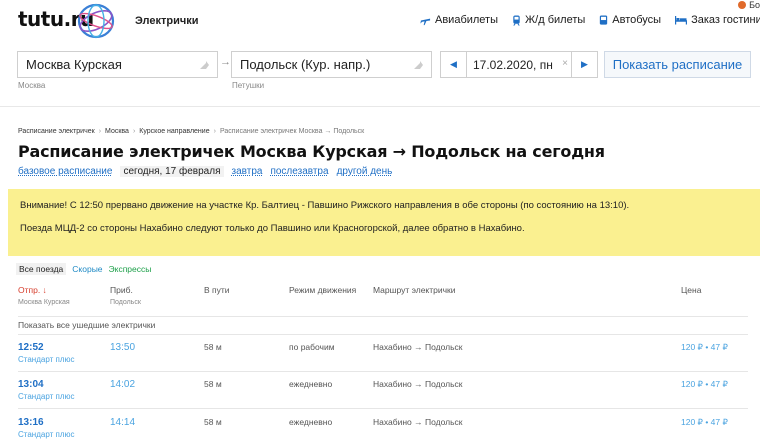 The height and width of the screenshot is (442, 760). I want to click on hotel-icon, so click(681, 20).